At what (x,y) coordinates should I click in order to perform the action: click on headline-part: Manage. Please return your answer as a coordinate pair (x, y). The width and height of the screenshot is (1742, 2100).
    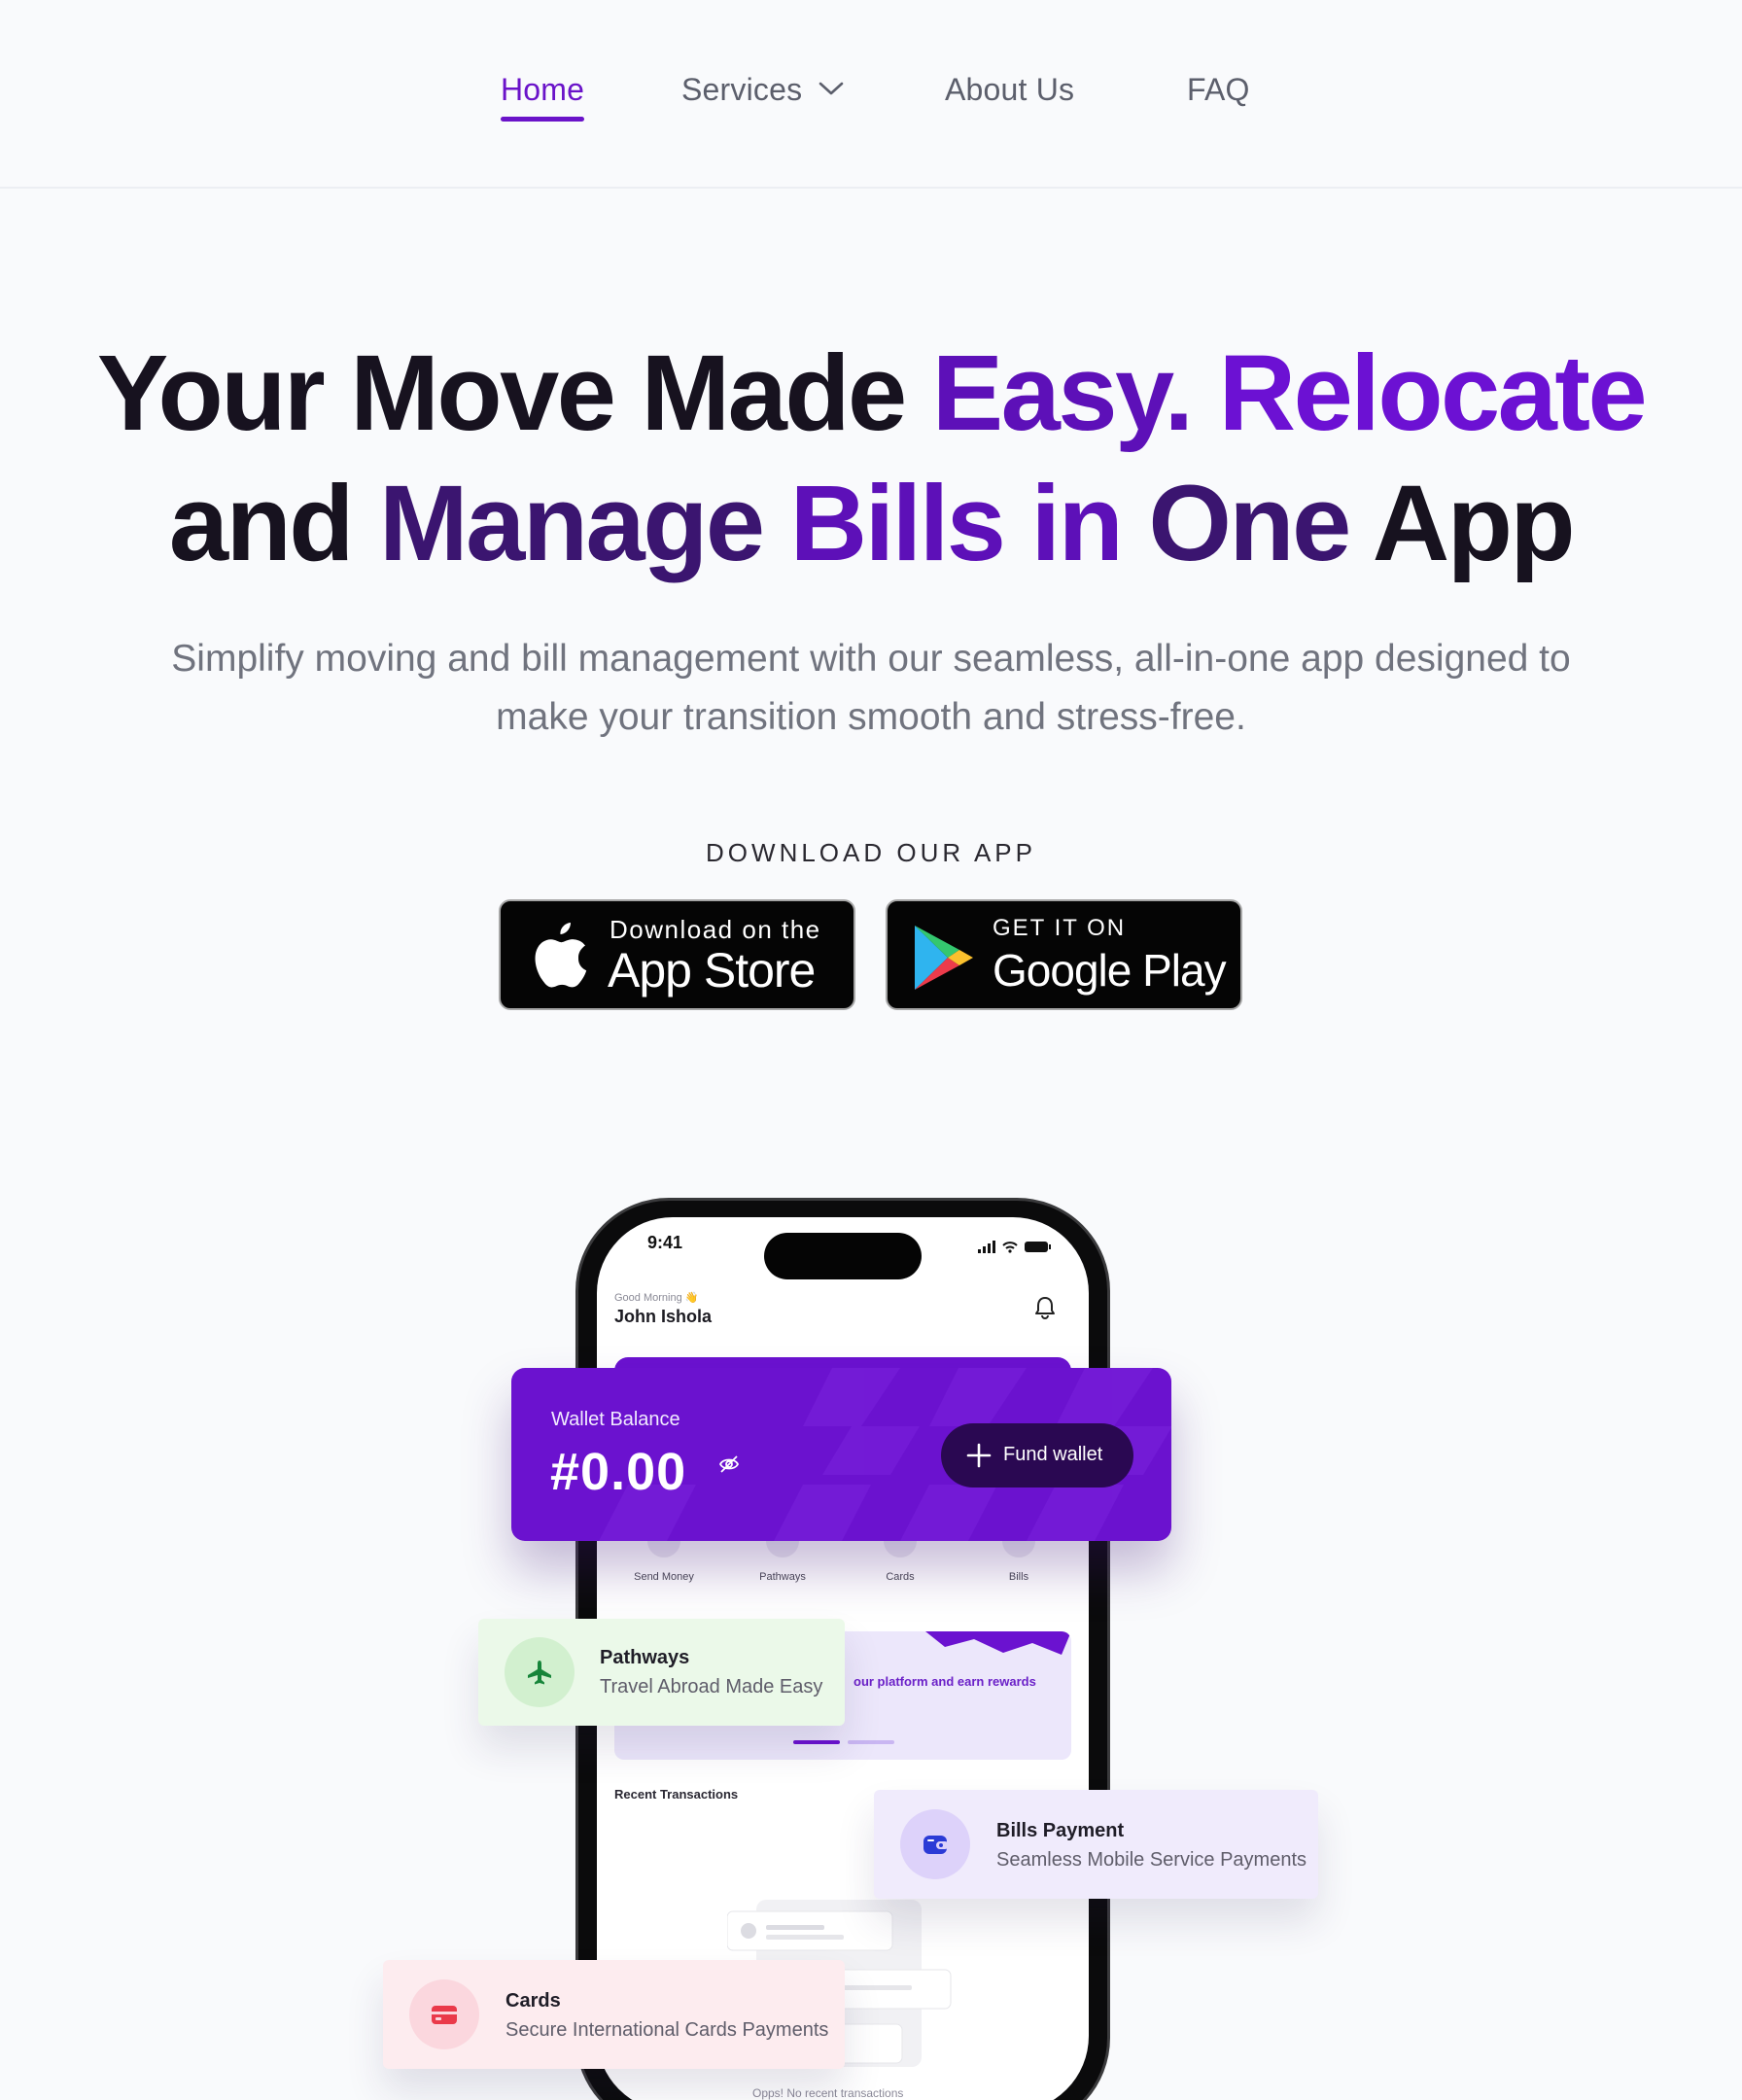
    Looking at the image, I should click on (572, 523).